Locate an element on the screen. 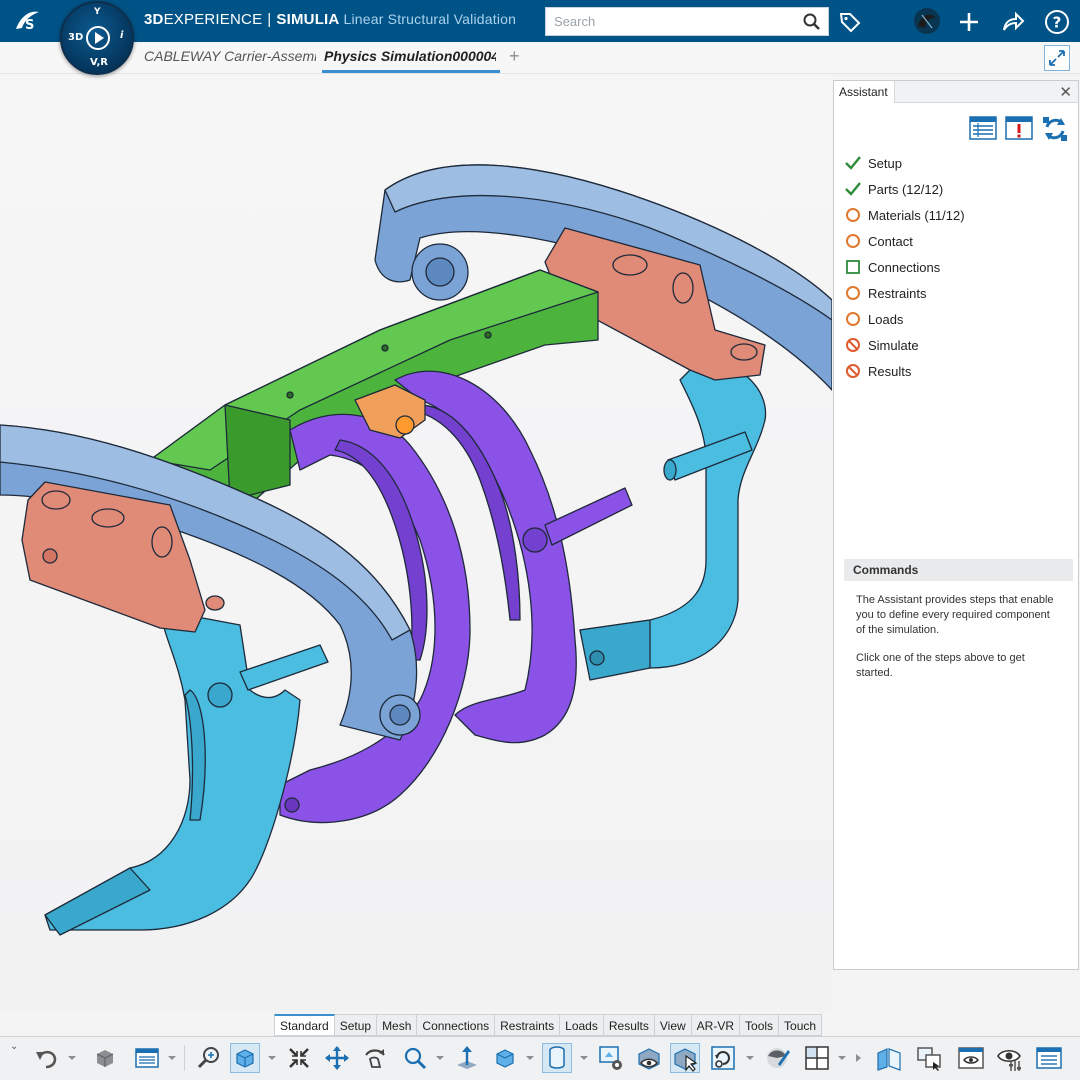 This screenshot has width=1080, height=1080. step-label: Loads is located at coordinates (886, 319).